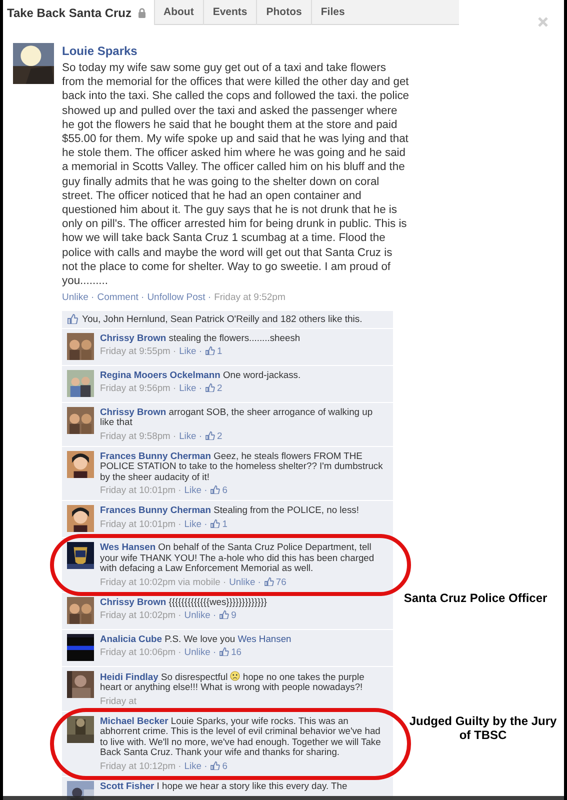  What do you see at coordinates (237, 417) in the screenshot?
I see `comment-text: Chrissy Brown arrogant SOB, the sheer arrogance of walking up like that` at bounding box center [237, 417].